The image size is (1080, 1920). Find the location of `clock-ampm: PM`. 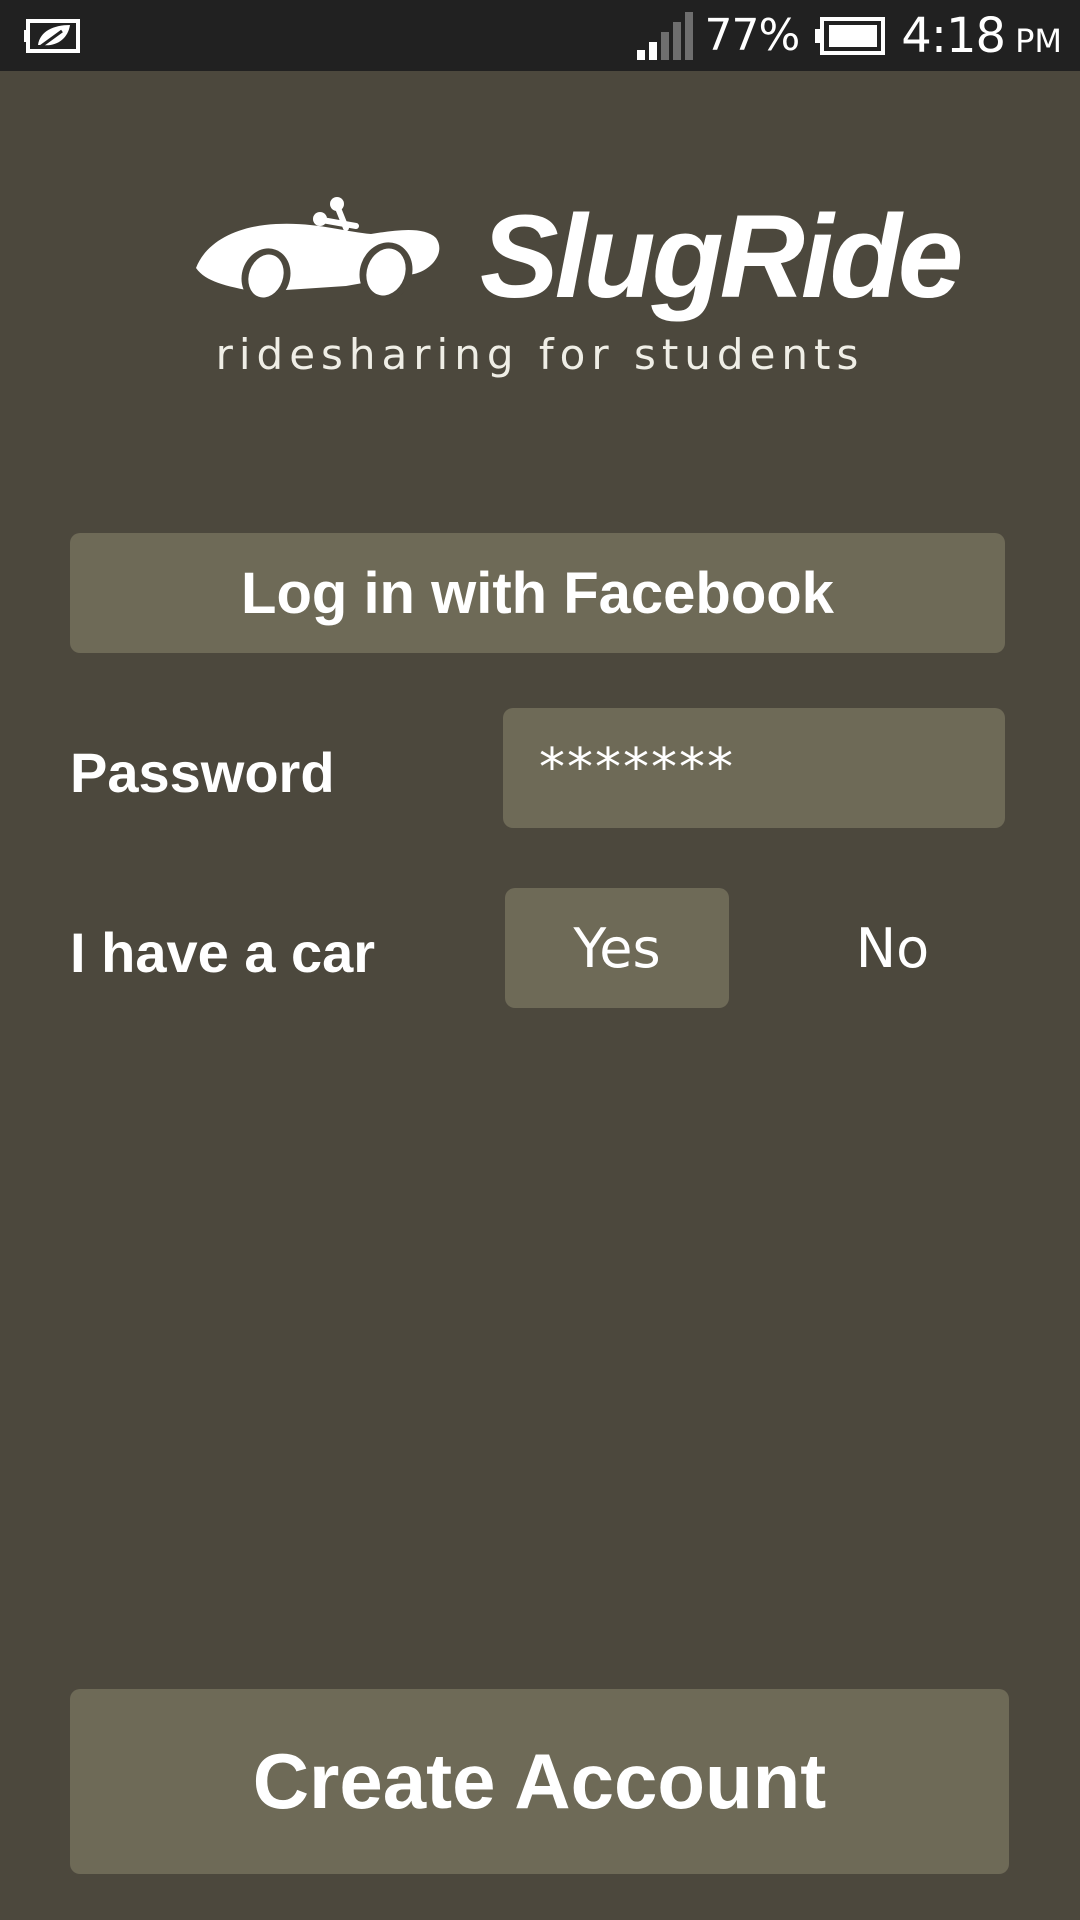

clock-ampm: PM is located at coordinates (1038, 40).